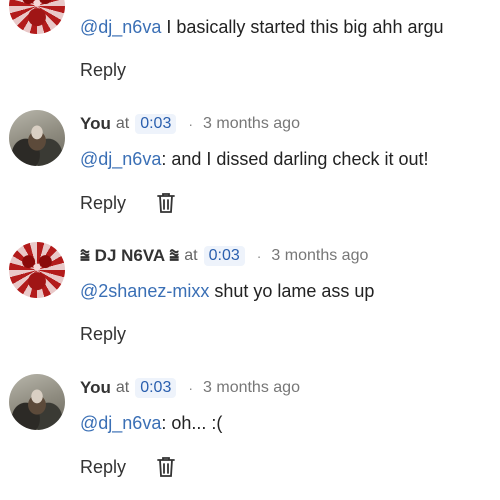 This screenshot has height=500, width=500. I want to click on comment-header: ⩰ DJ N6VA ⩰ at 0:03 · 3 months ago, so click(224, 256).